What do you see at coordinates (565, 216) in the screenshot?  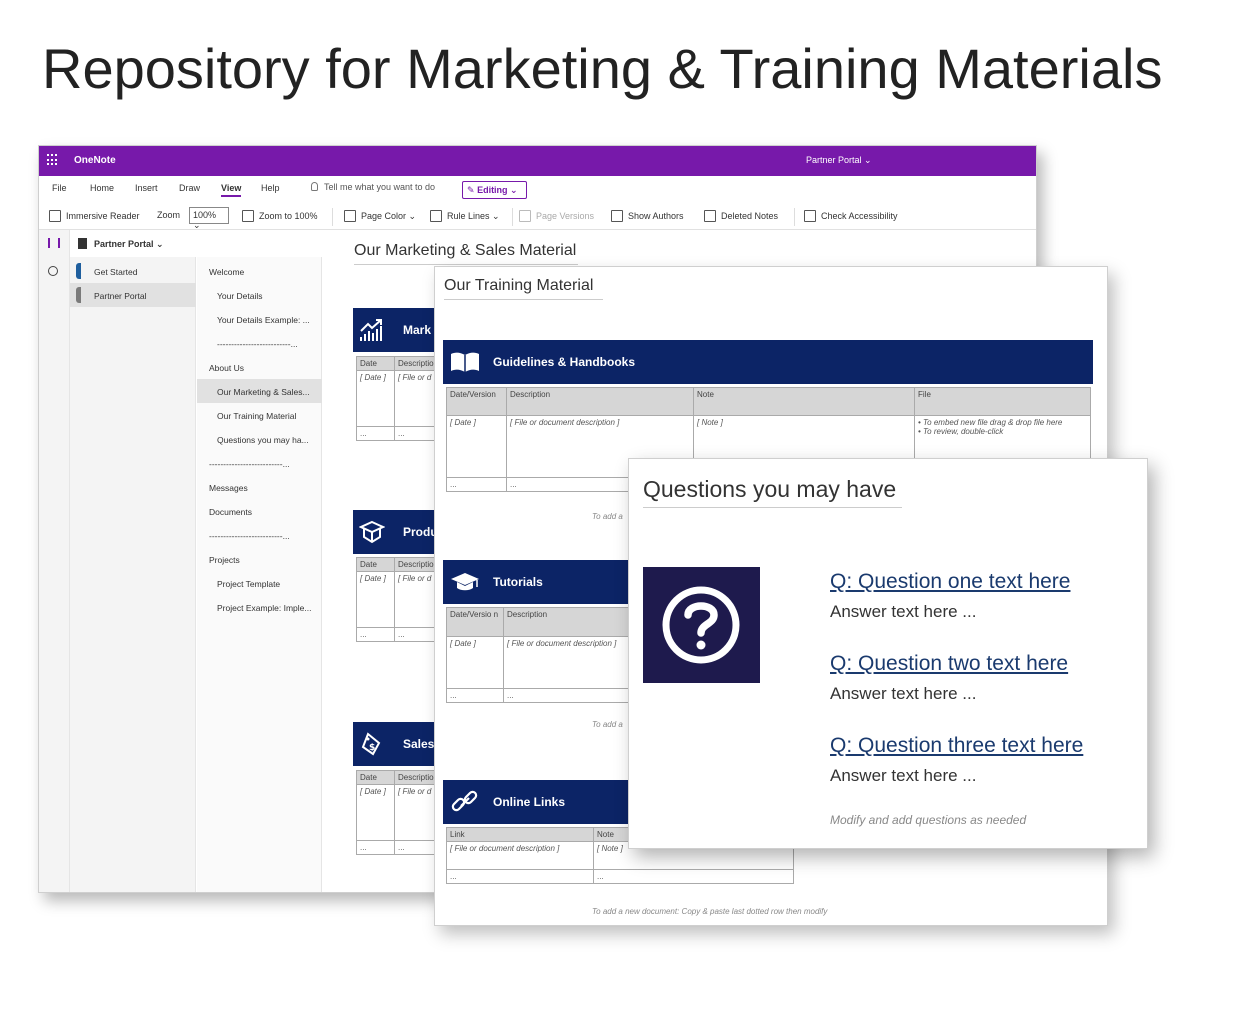 I see `page-versions-label: Page Versions` at bounding box center [565, 216].